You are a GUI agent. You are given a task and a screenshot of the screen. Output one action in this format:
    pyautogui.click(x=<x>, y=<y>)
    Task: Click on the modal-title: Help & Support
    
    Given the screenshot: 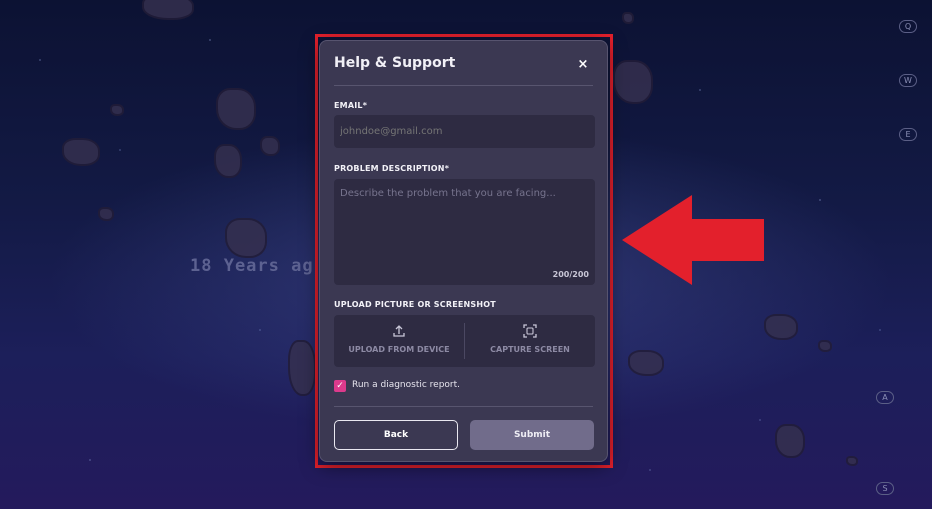 What is the action you would take?
    pyautogui.click(x=395, y=63)
    